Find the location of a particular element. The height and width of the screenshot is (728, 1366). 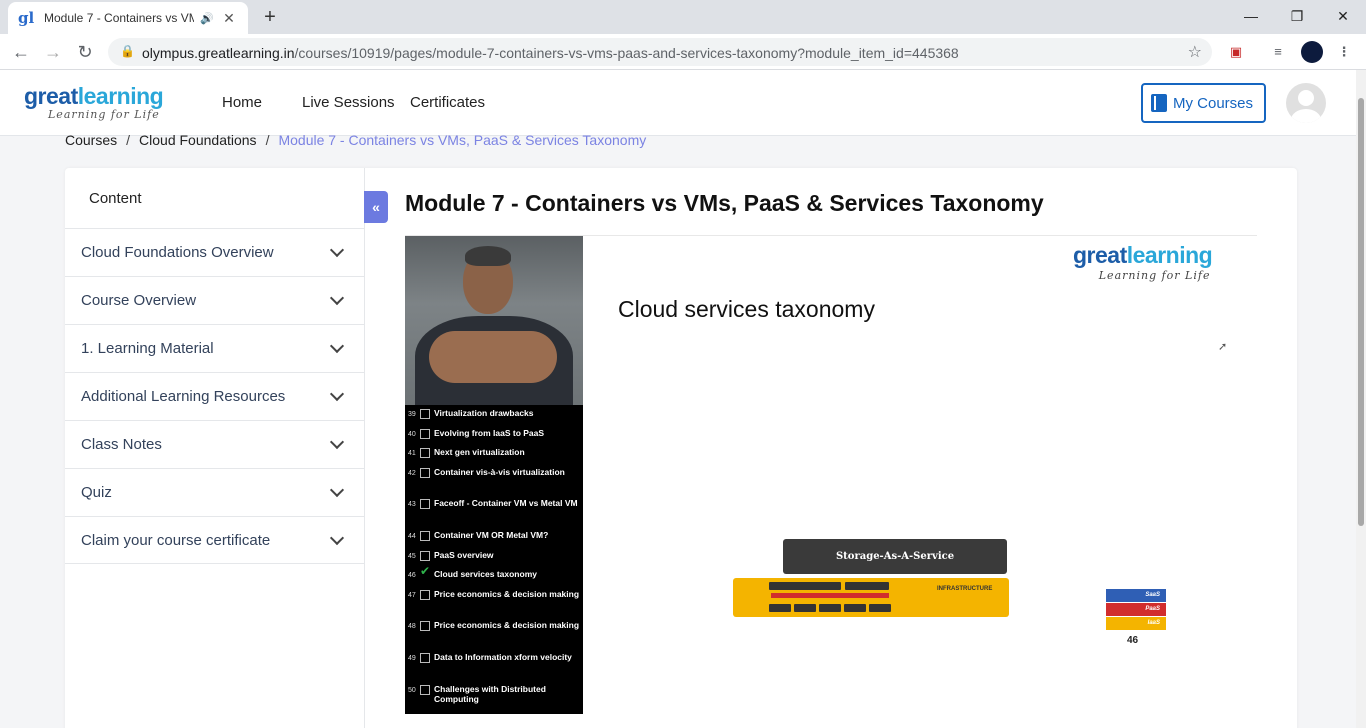

saas-layer: SaaS is located at coordinates (1136, 595).